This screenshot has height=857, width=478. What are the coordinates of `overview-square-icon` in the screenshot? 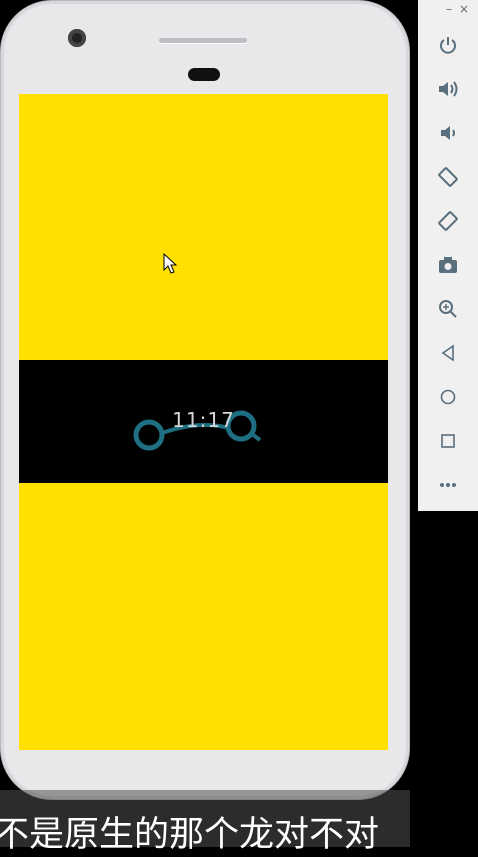 It's located at (448, 441).